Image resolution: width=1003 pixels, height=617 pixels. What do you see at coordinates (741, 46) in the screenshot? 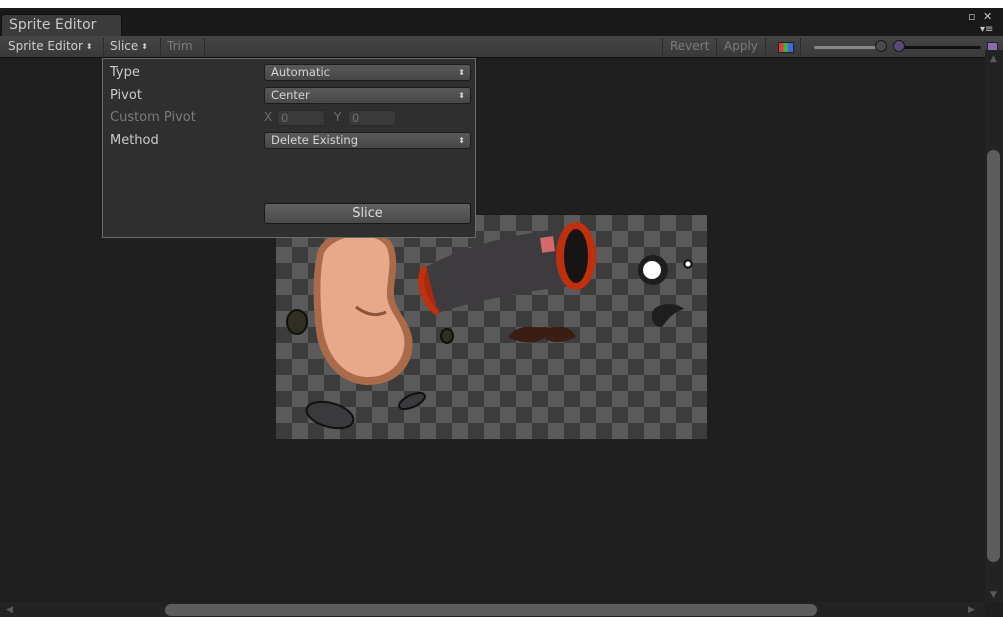
I see `apply-button: Apply` at bounding box center [741, 46].